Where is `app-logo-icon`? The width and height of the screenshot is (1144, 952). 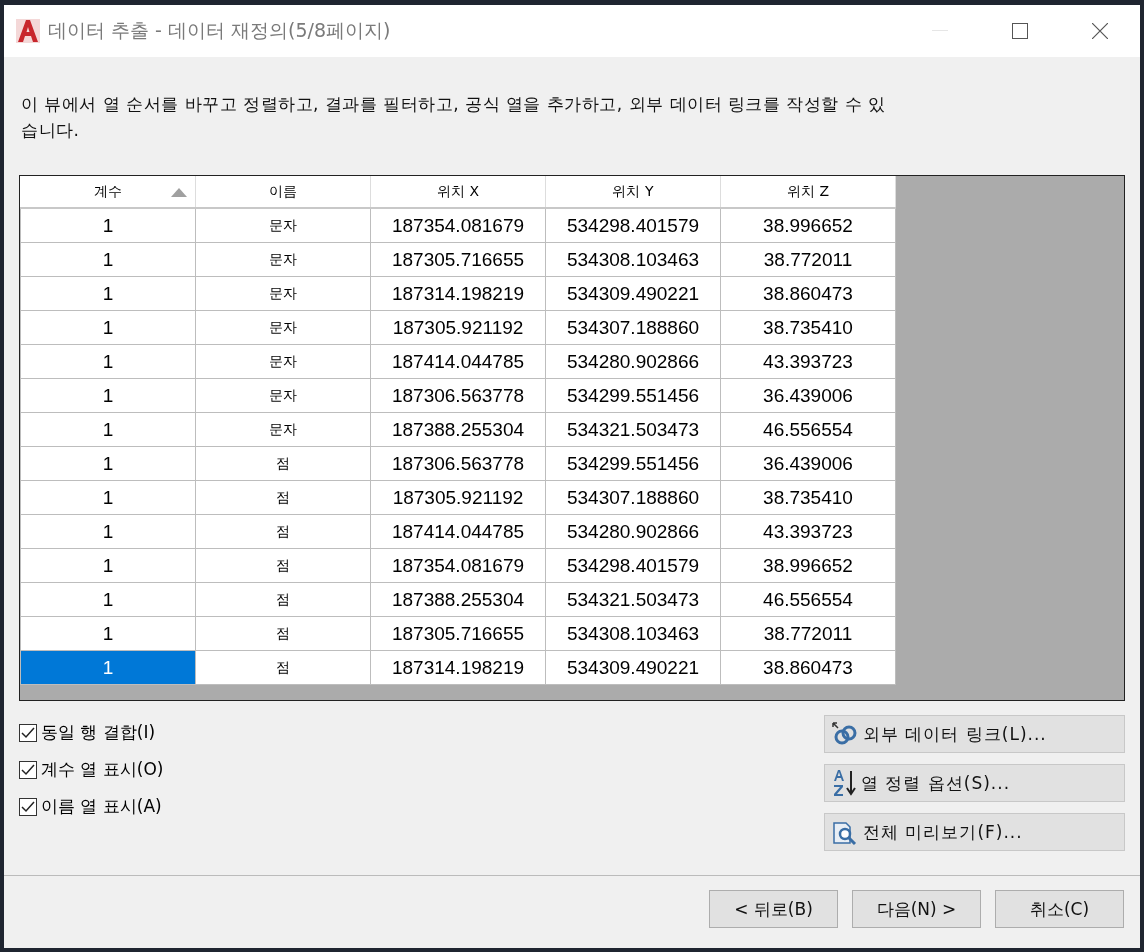
app-logo-icon is located at coordinates (28, 31).